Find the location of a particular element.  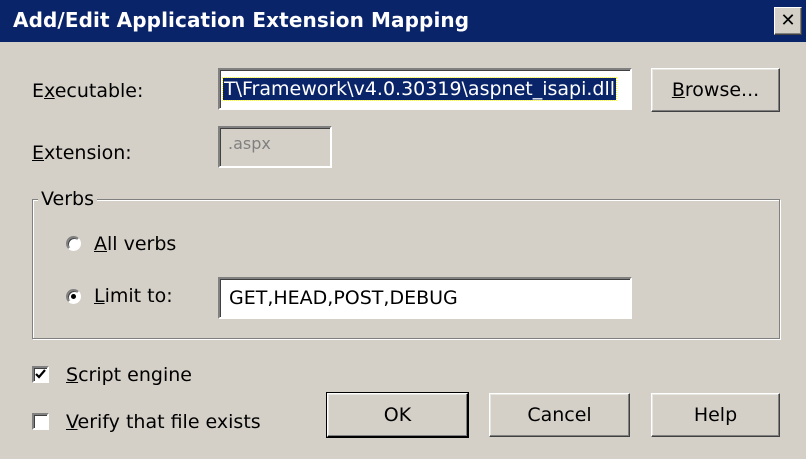

executable-value: T\Framework\v4.0.30319\aspnet_isapi.dll is located at coordinates (419, 89).